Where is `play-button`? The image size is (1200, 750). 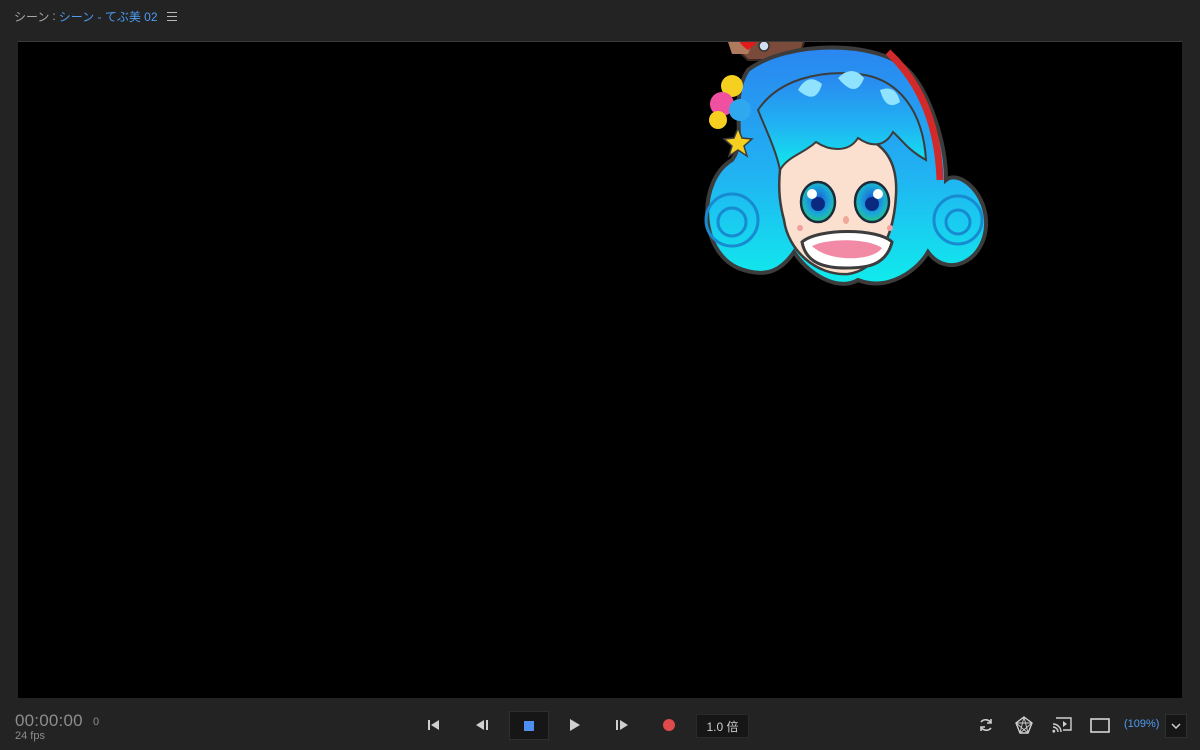
play-button is located at coordinates (575, 725).